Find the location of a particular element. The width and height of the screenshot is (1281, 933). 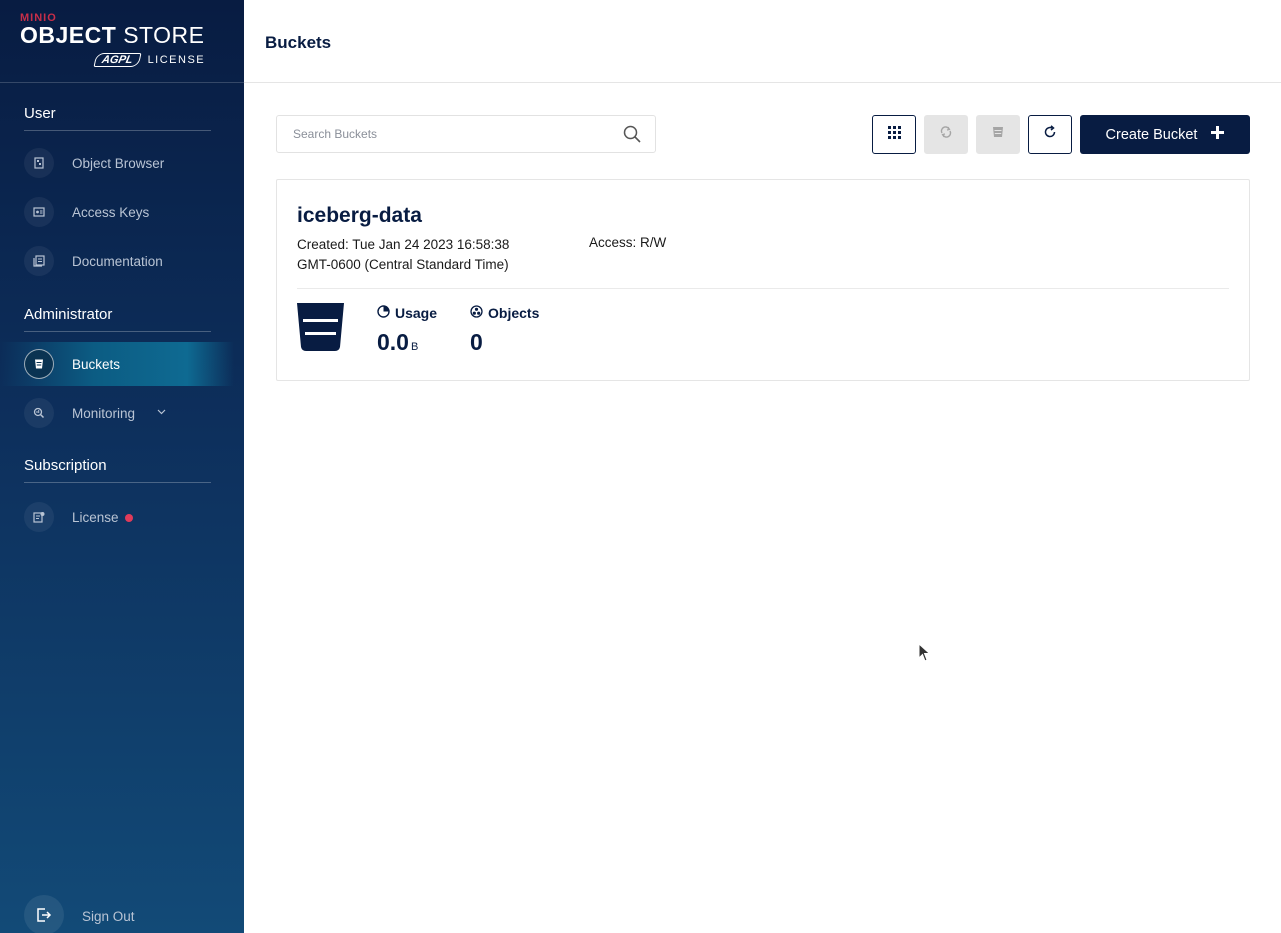

list-view-button is located at coordinates (894, 134).